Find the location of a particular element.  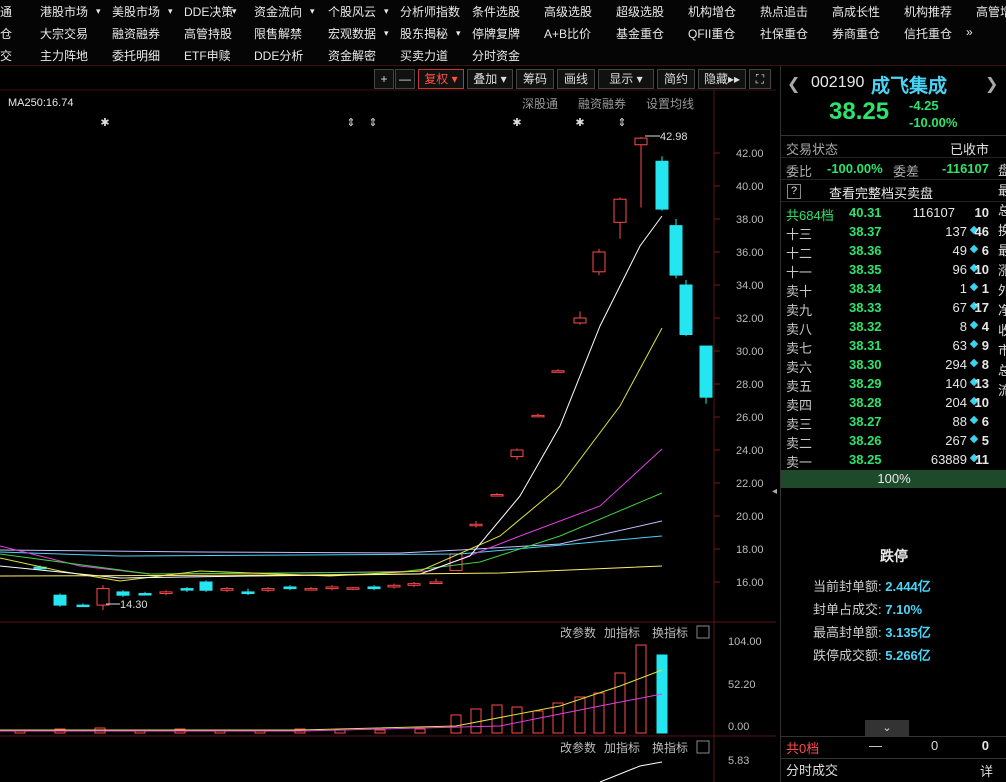

menu-row3-item-1: 主力阵地 is located at coordinates (64, 55).